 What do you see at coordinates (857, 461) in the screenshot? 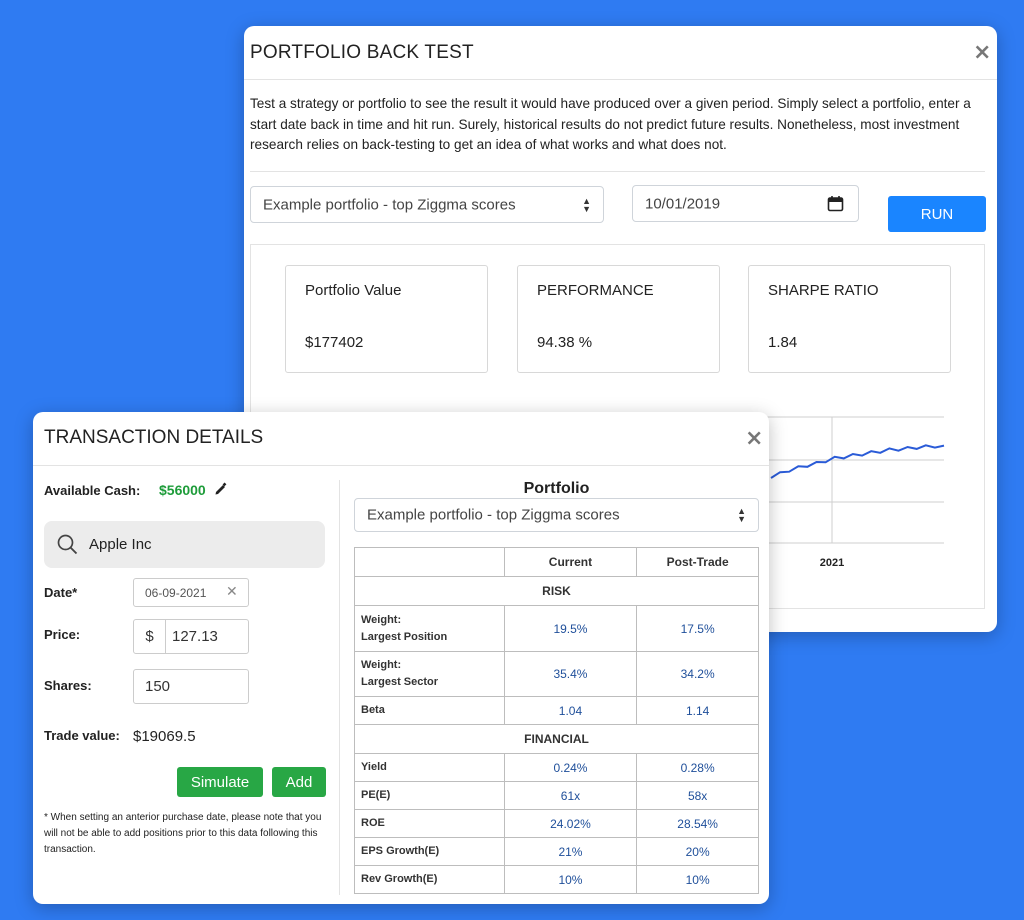
I see `chart-series-line` at bounding box center [857, 461].